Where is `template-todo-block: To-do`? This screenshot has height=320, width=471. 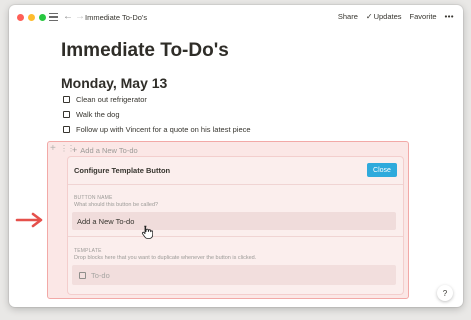 template-todo-block: To-do is located at coordinates (94, 275).